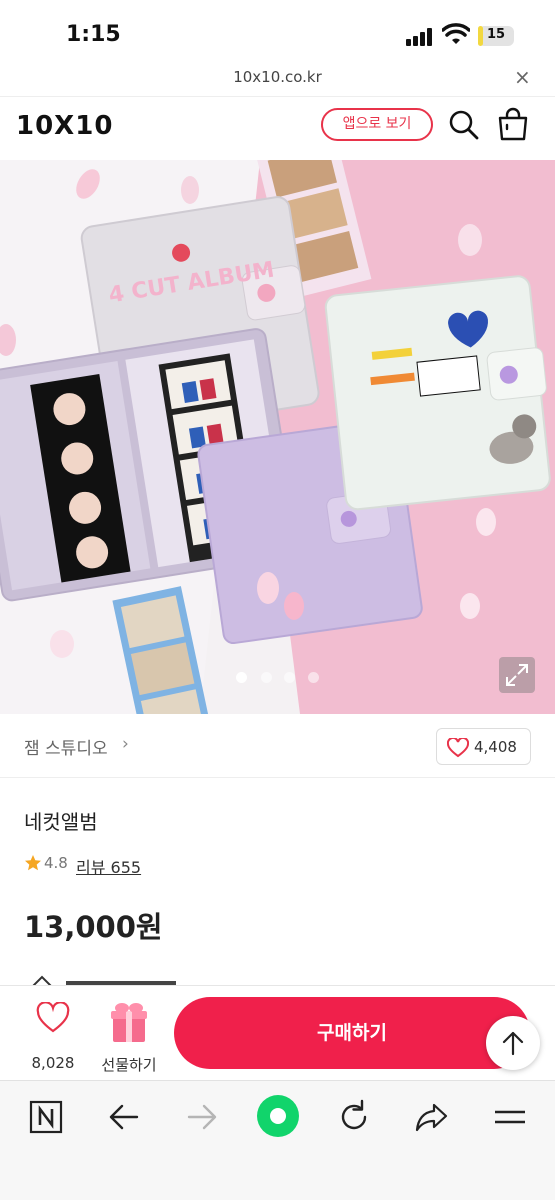 The height and width of the screenshot is (1200, 555). I want to click on cellular-signal-icon, so click(421, 36).